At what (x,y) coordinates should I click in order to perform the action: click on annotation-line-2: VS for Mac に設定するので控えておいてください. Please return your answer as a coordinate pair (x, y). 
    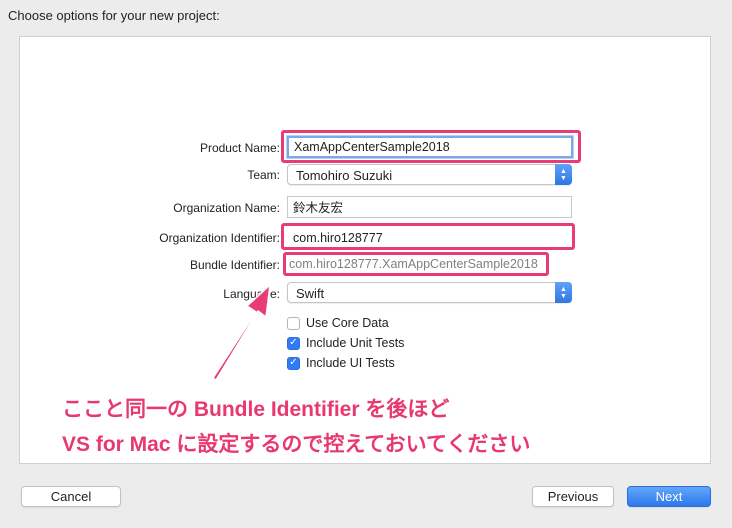
    Looking at the image, I should click on (296, 444).